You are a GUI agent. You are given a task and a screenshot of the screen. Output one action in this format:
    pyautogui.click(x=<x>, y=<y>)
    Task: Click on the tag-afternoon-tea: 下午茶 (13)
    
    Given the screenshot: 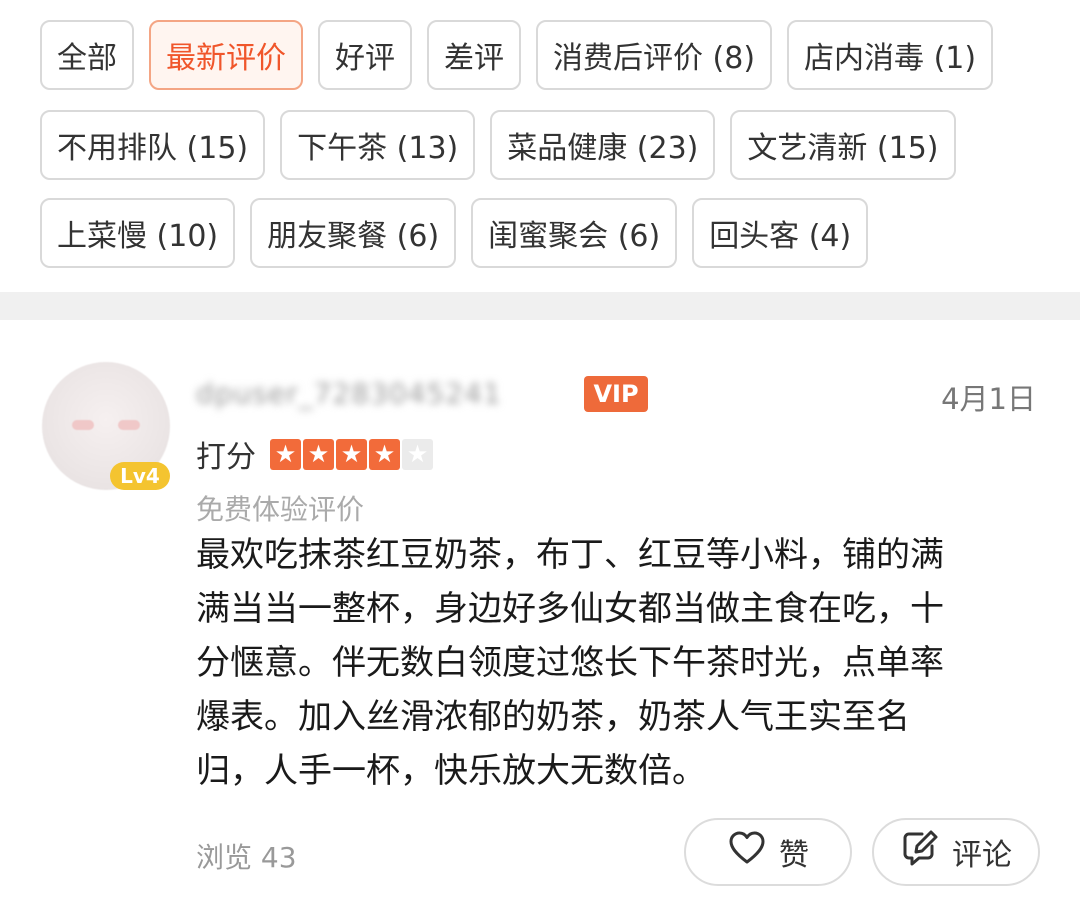 What is the action you would take?
    pyautogui.click(x=378, y=145)
    